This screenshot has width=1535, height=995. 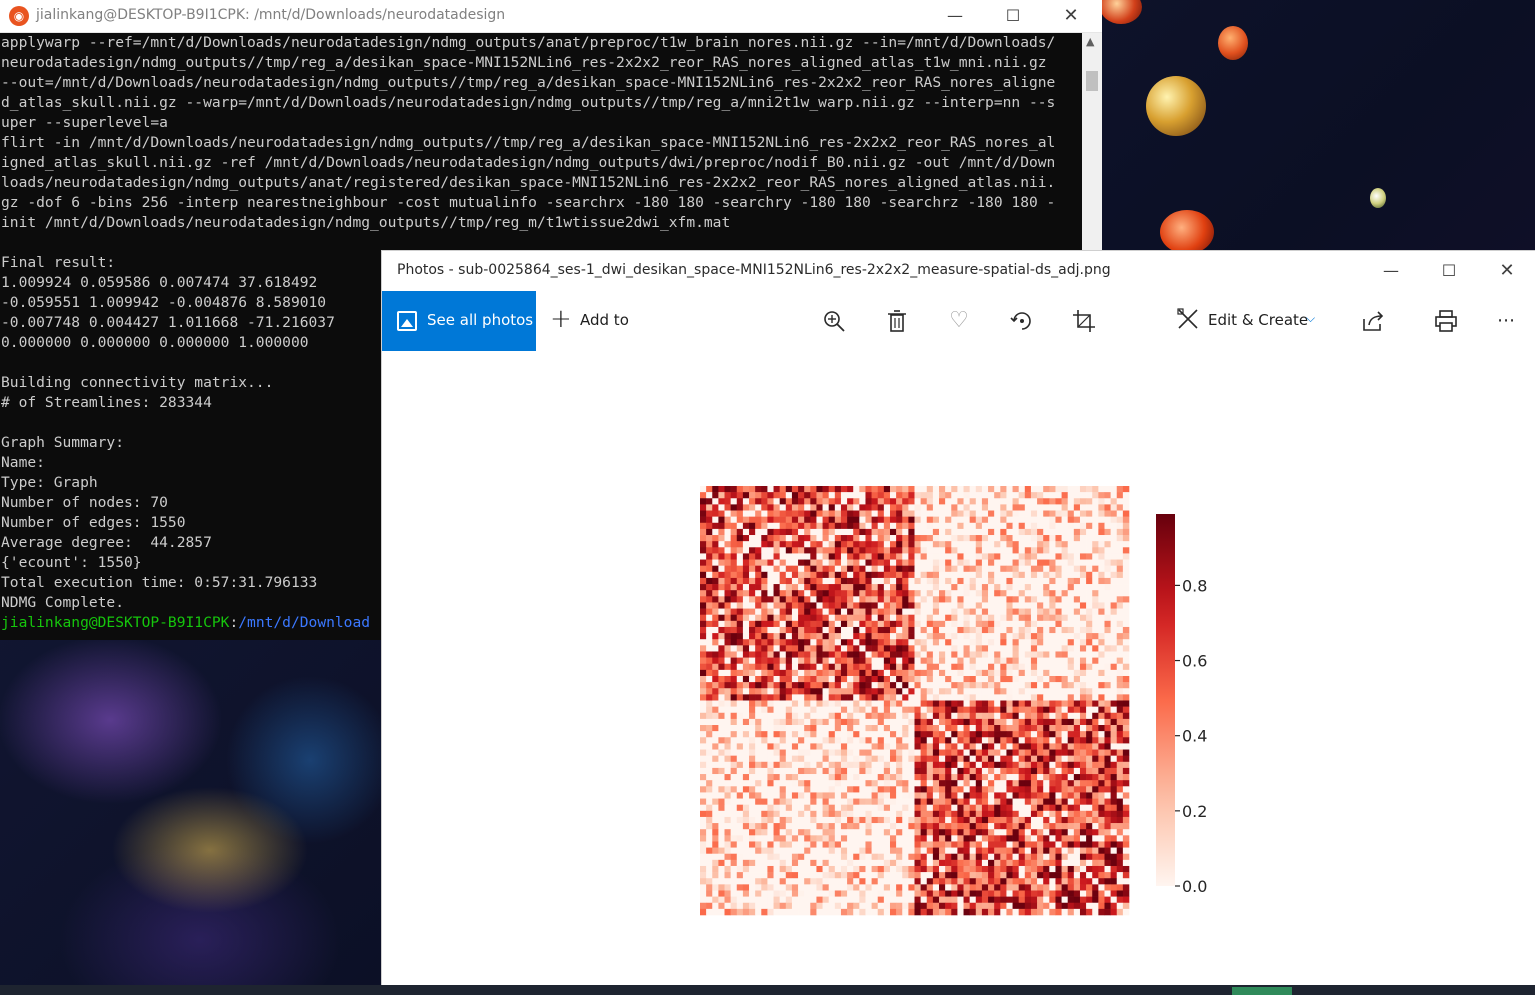 I want to click on zoom-icon, so click(x=834, y=321).